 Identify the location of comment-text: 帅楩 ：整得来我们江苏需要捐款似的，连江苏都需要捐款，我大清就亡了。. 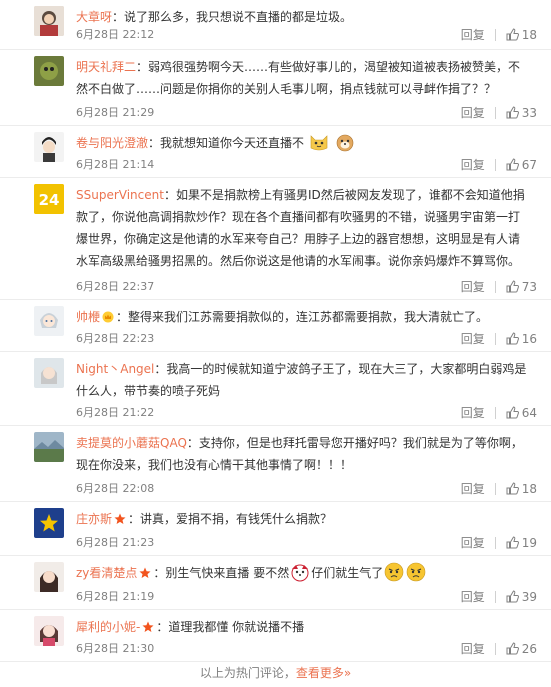
(303, 317).